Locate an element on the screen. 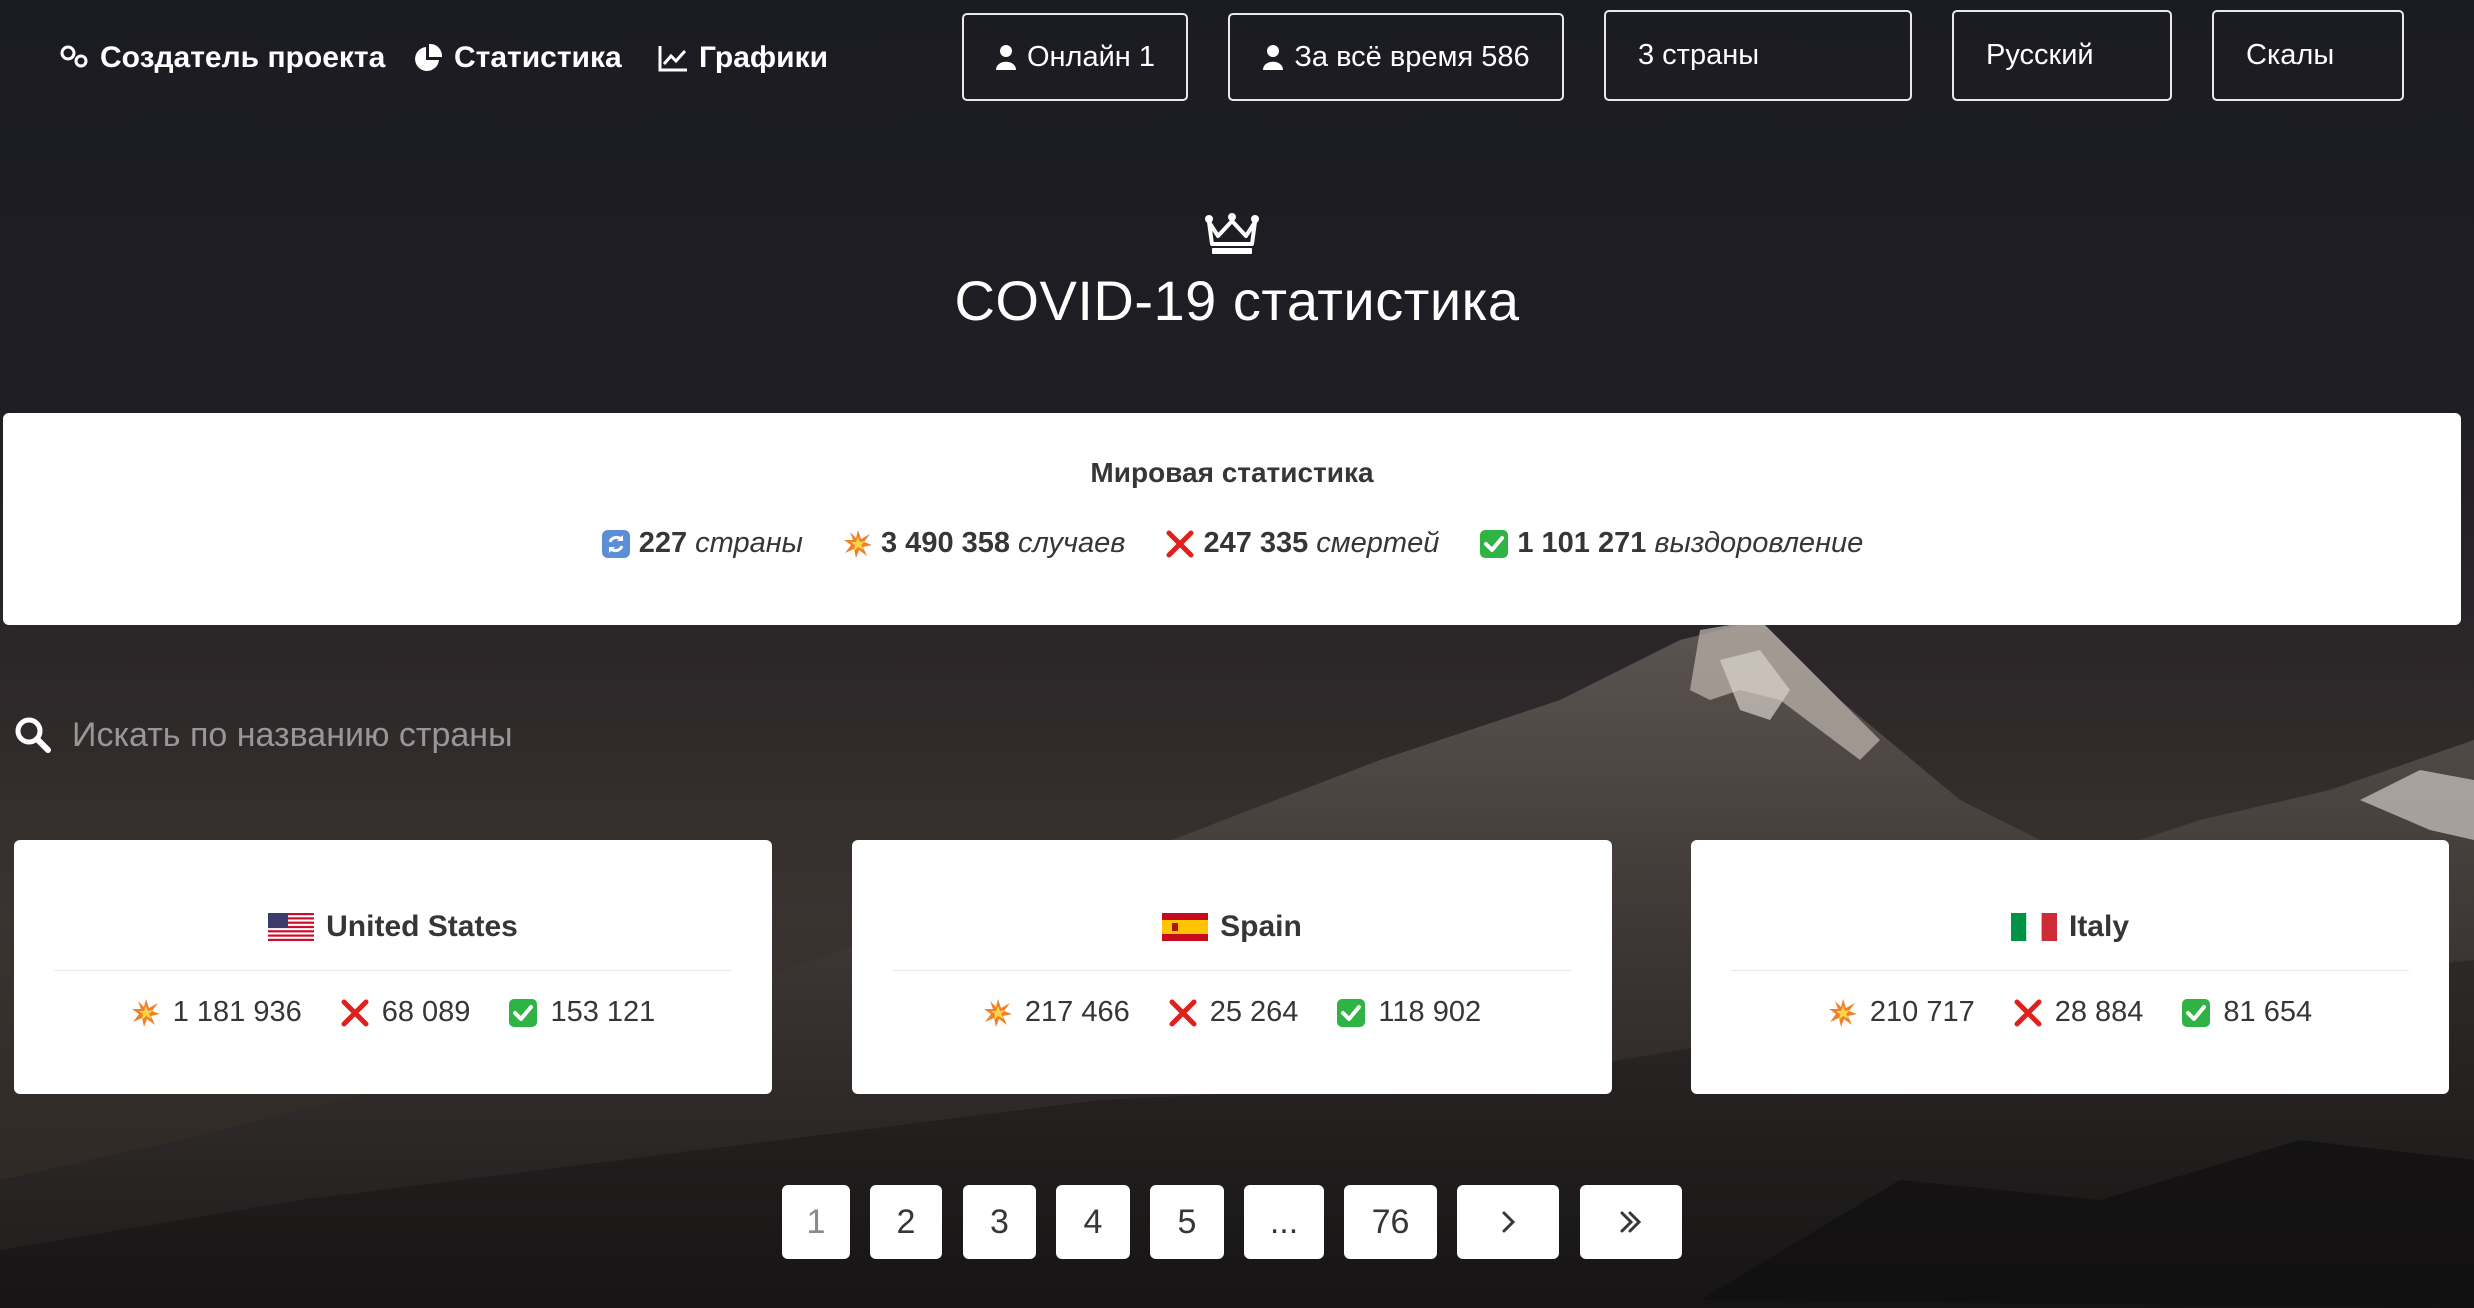 Image resolution: width=2474 pixels, height=1308 pixels. crown-icon is located at coordinates (1232, 233).